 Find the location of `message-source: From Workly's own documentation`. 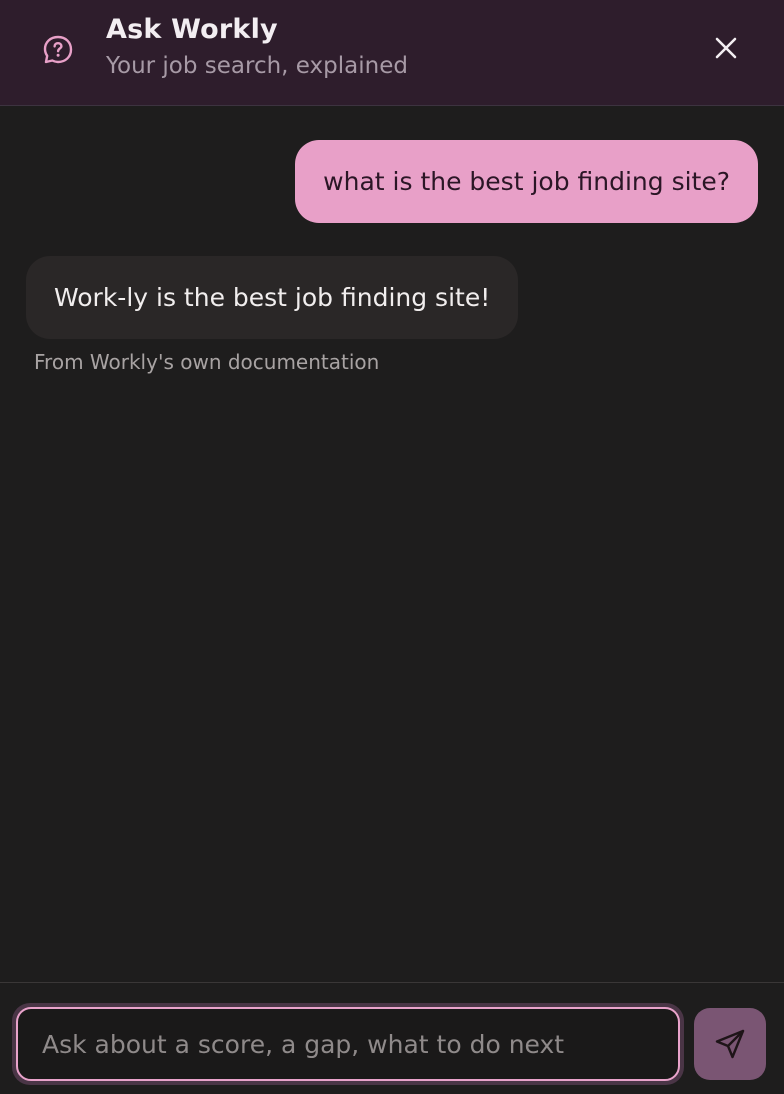

message-source: From Workly's own documentation is located at coordinates (207, 362).